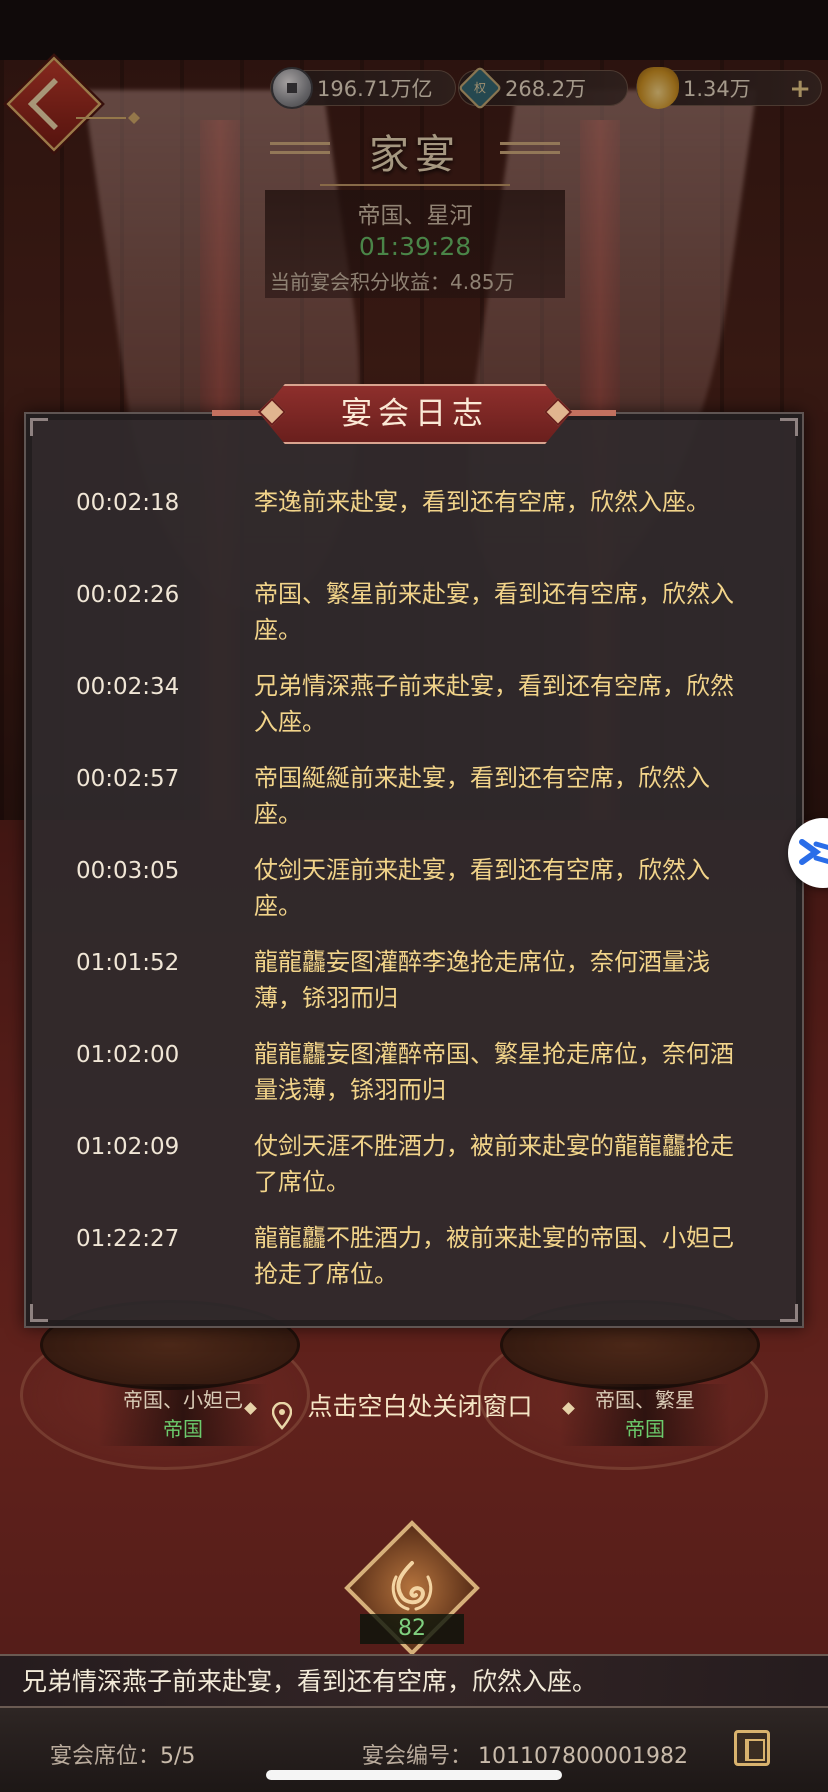 Image resolution: width=828 pixels, height=1792 pixels. Describe the element at coordinates (105, 1756) in the screenshot. I see `seat-count-label: 宴会席位：` at that location.